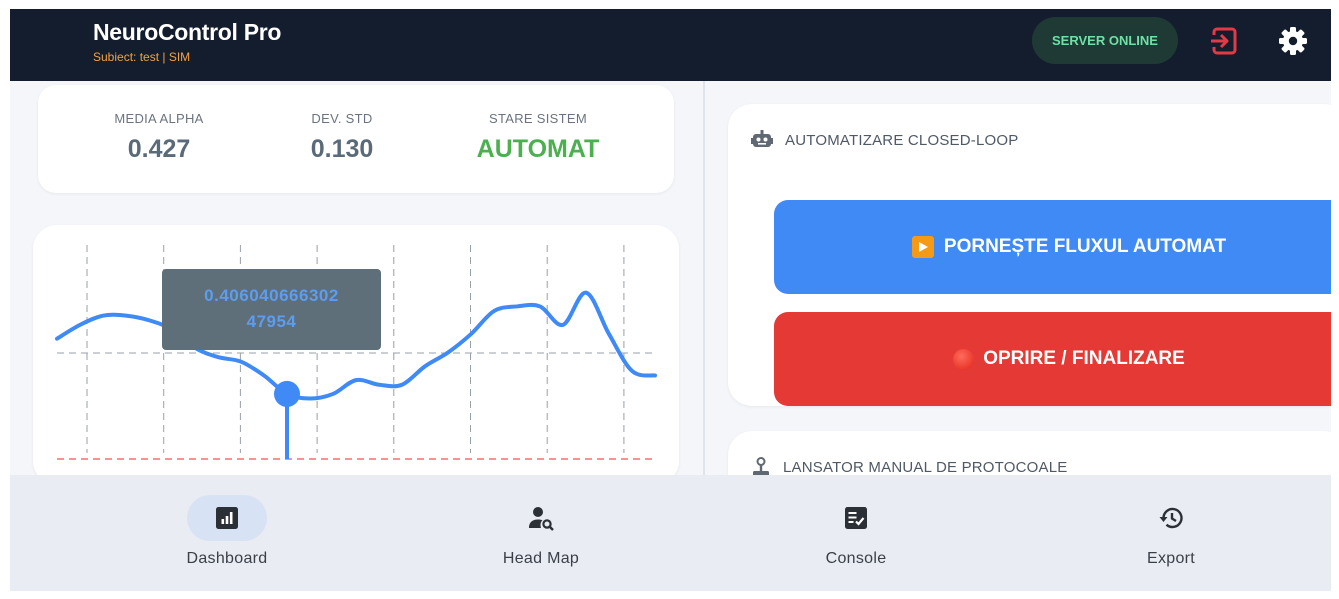  What do you see at coordinates (922, 247) in the screenshot?
I see `play-icon` at bounding box center [922, 247].